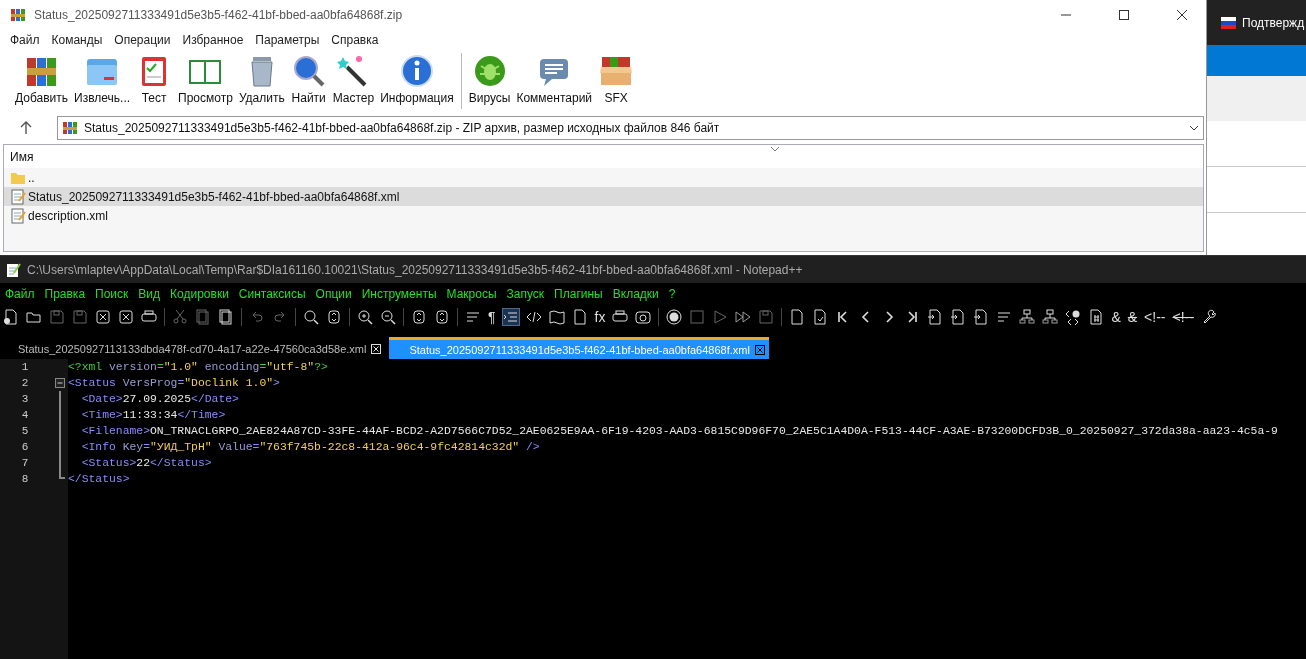 Image resolution: width=1306 pixels, height=659 pixels. I want to click on menu-item: Инструменты, so click(400, 294).